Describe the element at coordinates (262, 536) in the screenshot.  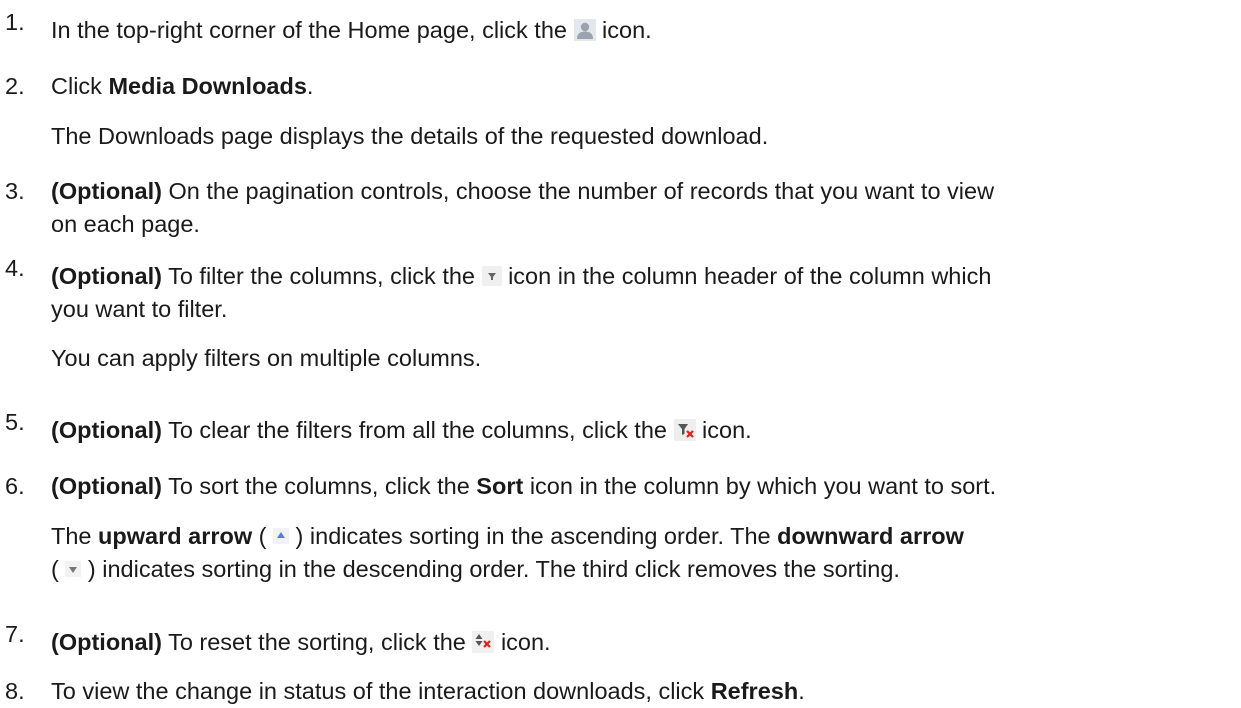
I see `note-text-b: (` at that location.